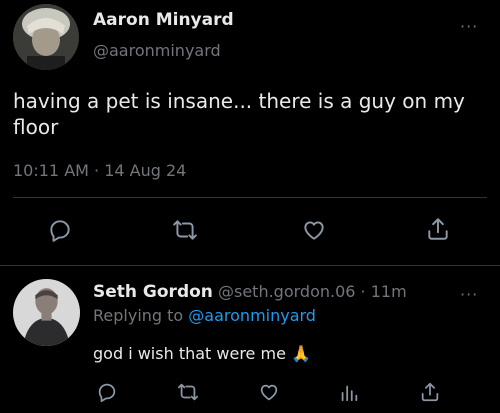  I want to click on reply-author-name: Seth Gordon, so click(153, 292).